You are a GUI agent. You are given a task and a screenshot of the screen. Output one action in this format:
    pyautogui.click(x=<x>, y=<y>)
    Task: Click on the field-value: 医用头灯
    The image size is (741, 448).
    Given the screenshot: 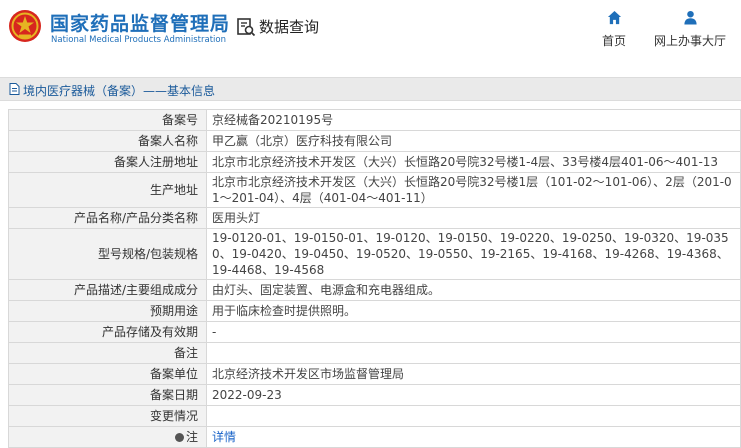 What is the action you would take?
    pyautogui.click(x=473, y=218)
    